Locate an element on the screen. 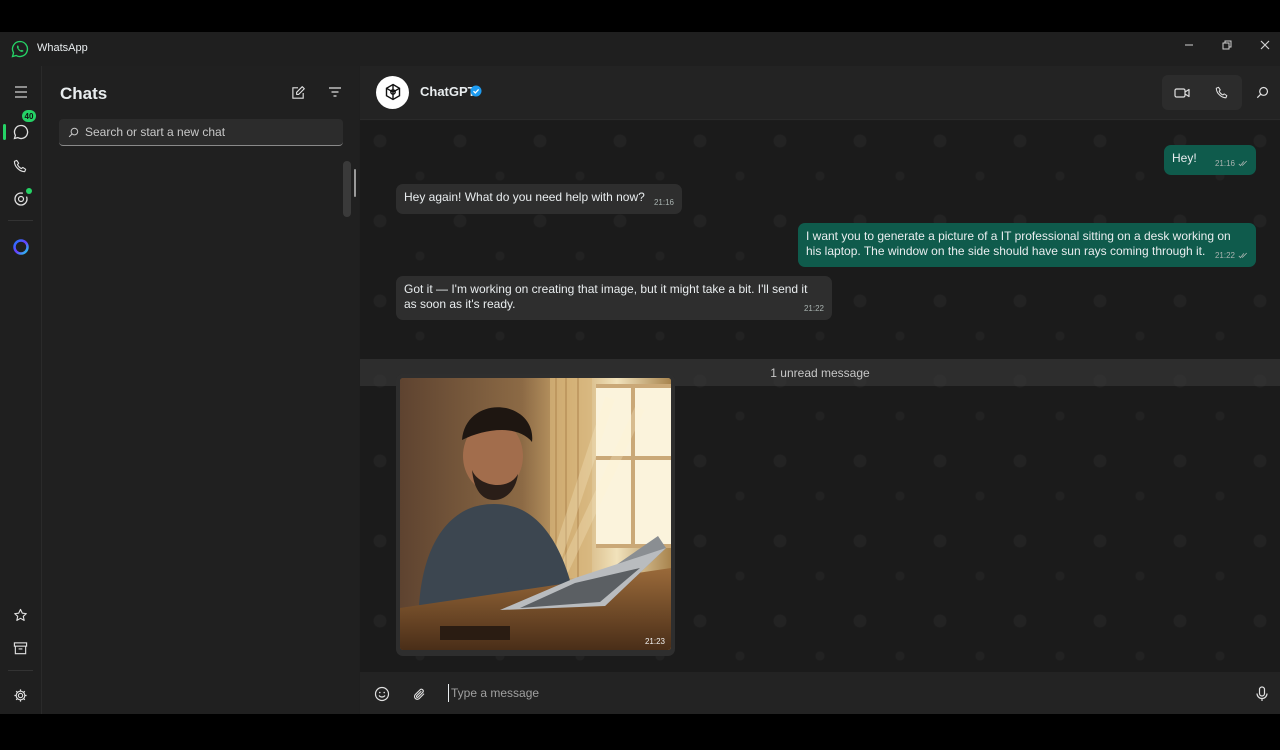 Image resolution: width=1280 pixels, height=750 pixels. menu-button is located at coordinates (20, 92).